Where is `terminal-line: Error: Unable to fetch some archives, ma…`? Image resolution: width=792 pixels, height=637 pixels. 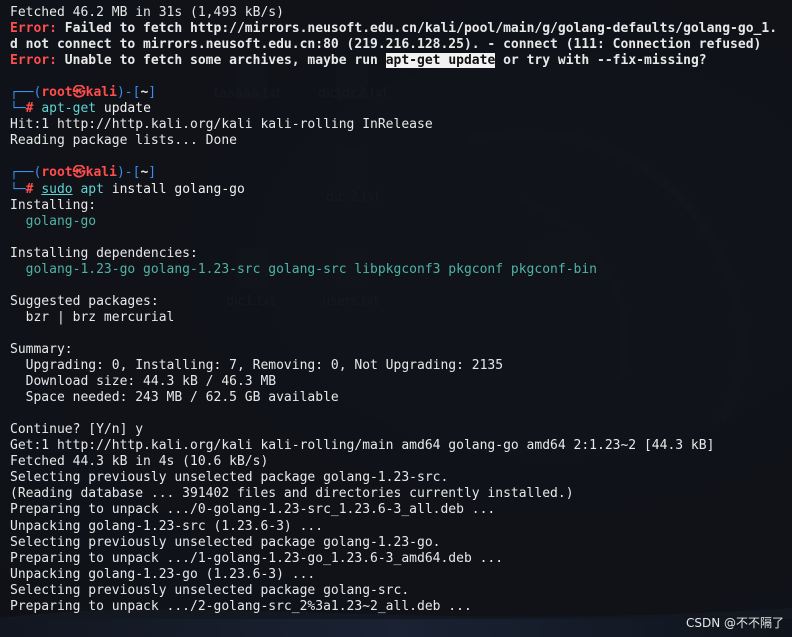
terminal-line: Error: Unable to fetch some archives, ma… is located at coordinates (358, 61).